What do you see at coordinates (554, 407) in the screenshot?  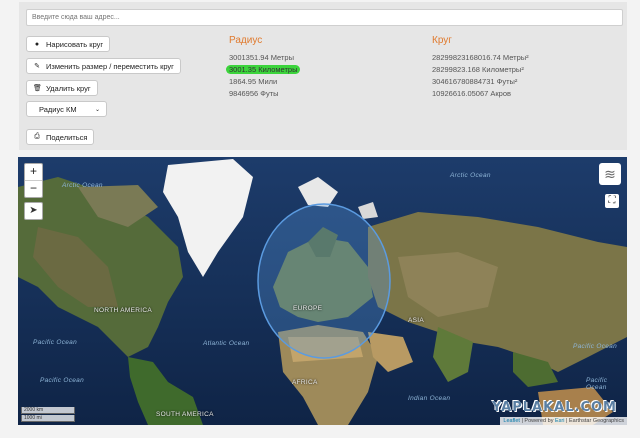 I see `watermark: YAPLAKAL.COM` at bounding box center [554, 407].